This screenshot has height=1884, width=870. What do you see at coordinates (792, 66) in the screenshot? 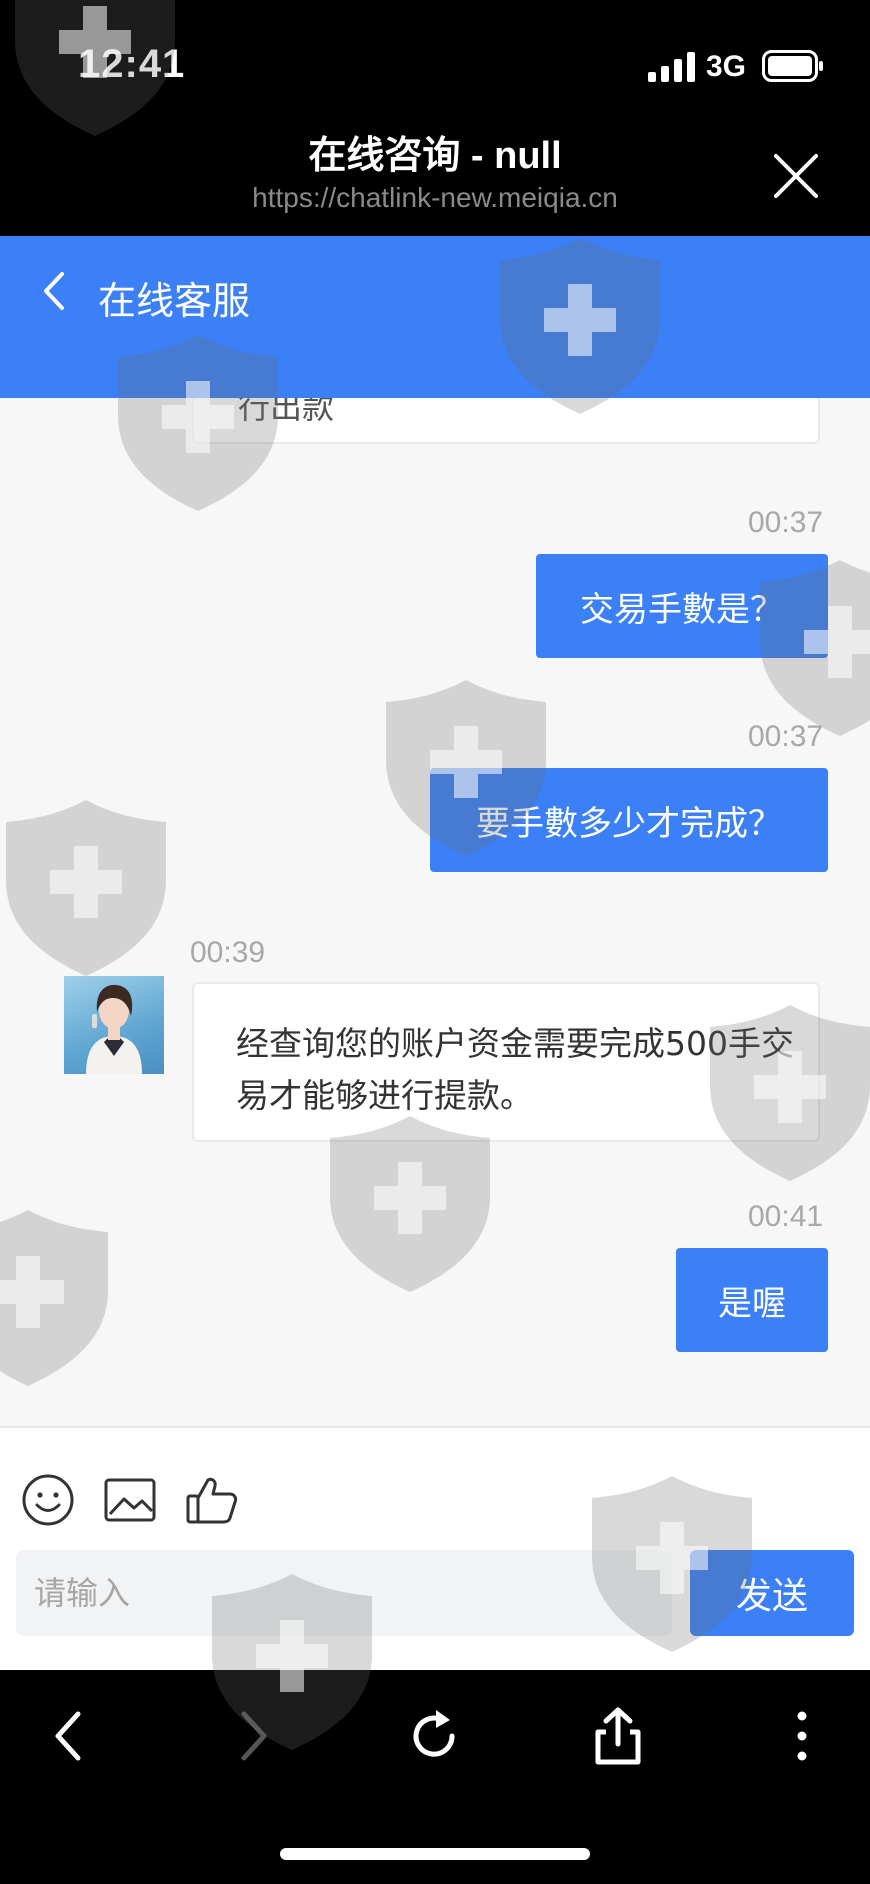
I see `battery-icon` at bounding box center [792, 66].